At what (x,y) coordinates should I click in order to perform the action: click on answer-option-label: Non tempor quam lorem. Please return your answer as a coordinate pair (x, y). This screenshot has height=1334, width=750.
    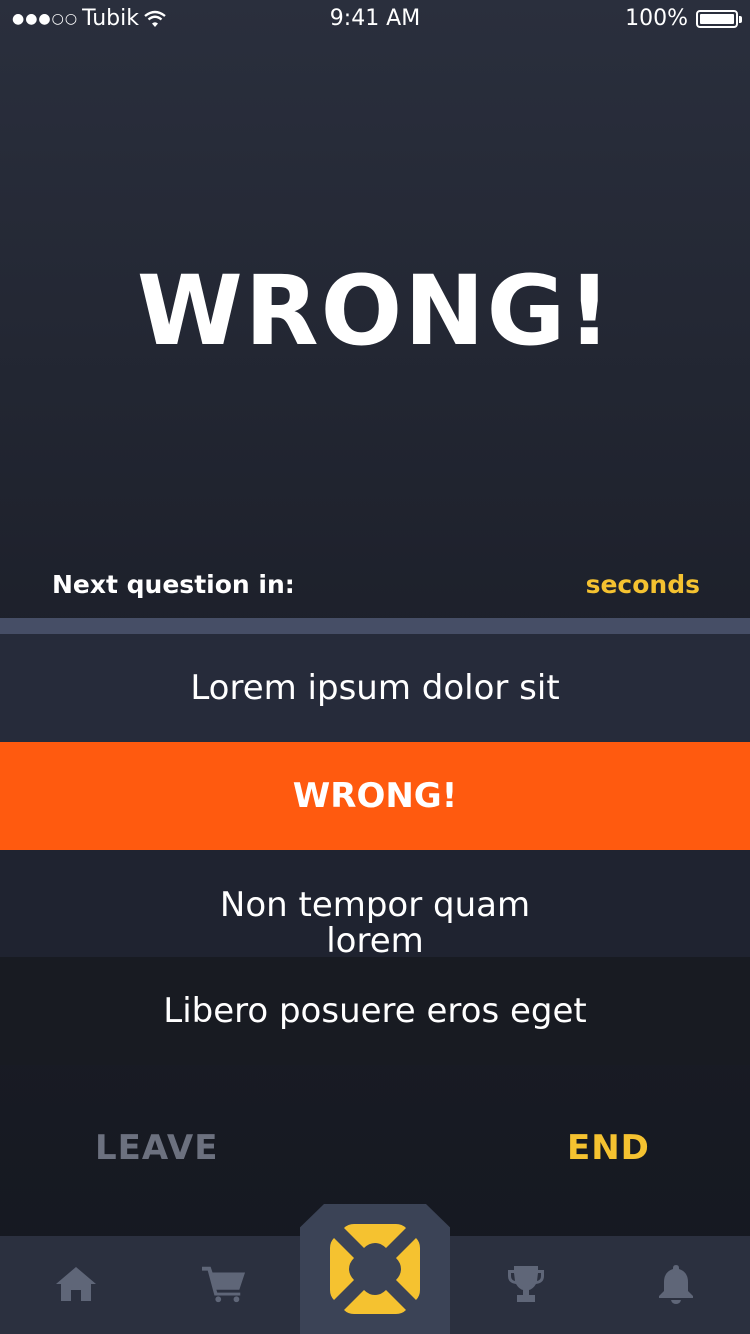
    Looking at the image, I should click on (375, 923).